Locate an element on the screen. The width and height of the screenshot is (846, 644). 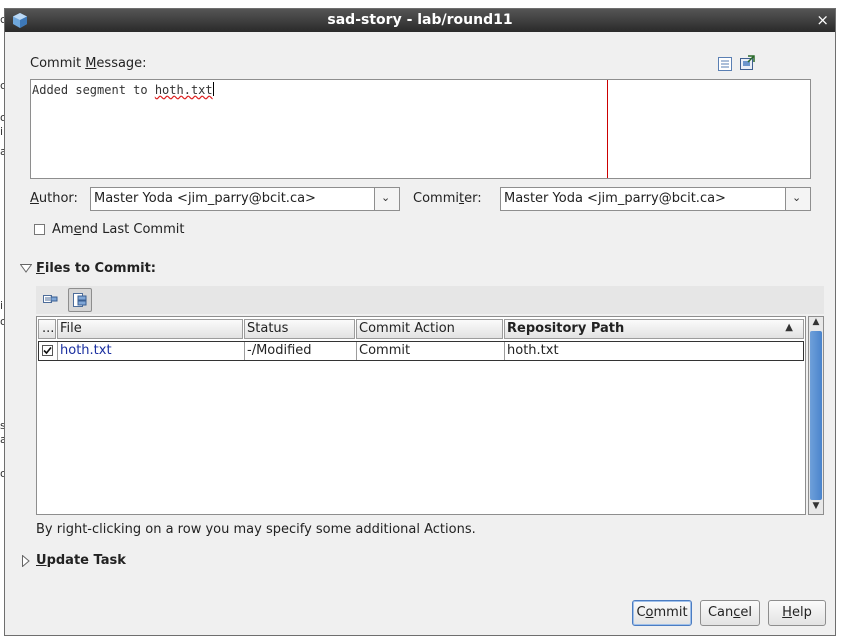
commit-message-textarea: Added segment to hoth.txt is located at coordinates (420, 129).